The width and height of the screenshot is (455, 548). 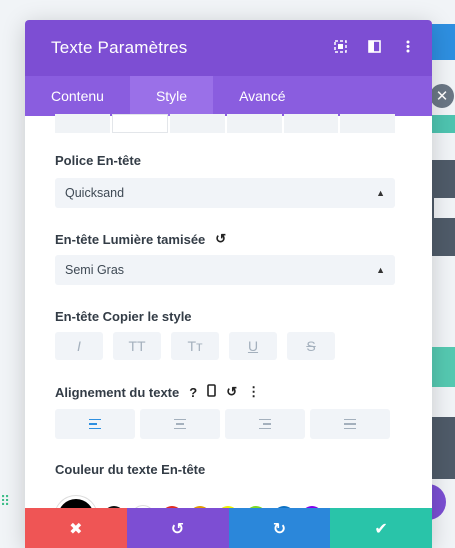 I want to click on align-center-button, so click(x=180, y=424).